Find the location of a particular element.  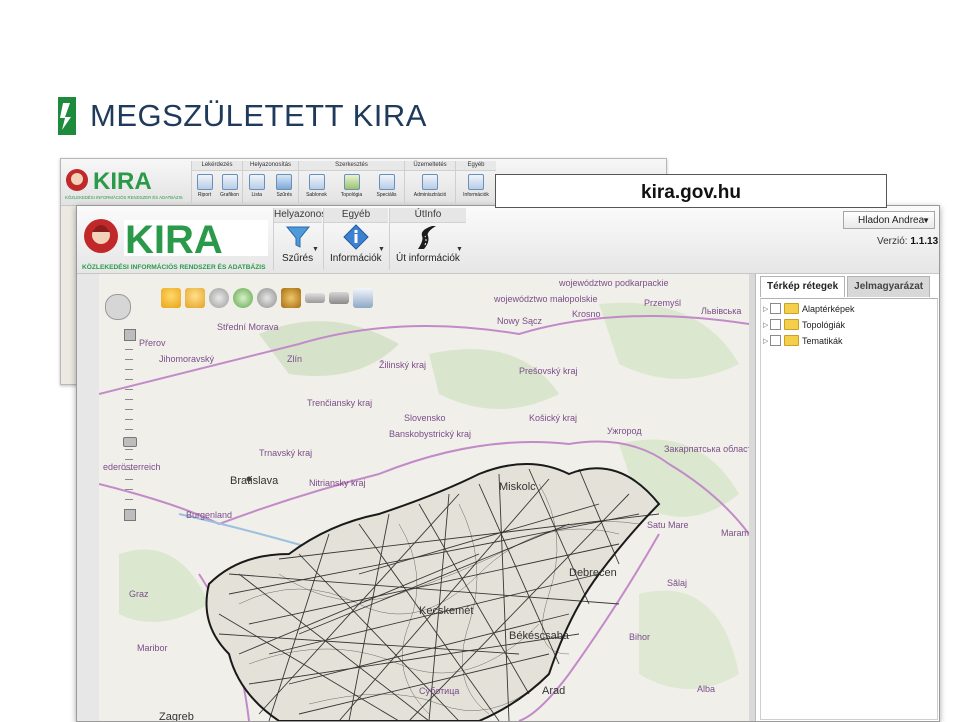

map-label: województwo małopolskie is located at coordinates (545, 299).